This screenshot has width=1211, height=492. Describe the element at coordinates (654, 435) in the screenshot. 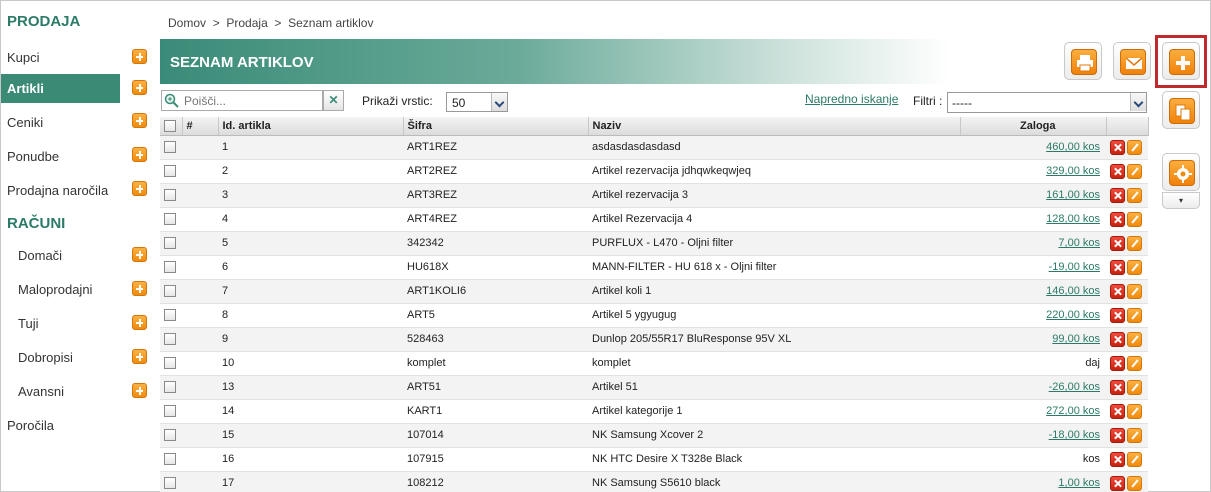

I see `table-row: 15 107014 NK Samsung Xcover 2 -18,00 kos` at that location.